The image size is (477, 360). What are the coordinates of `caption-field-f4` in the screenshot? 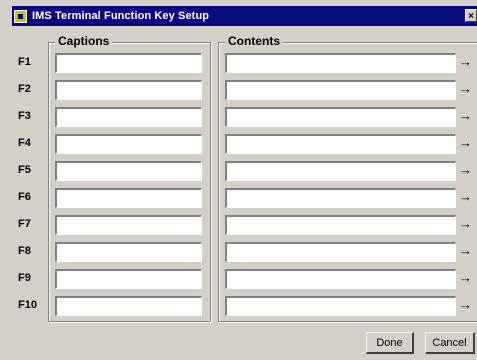 It's located at (128, 144).